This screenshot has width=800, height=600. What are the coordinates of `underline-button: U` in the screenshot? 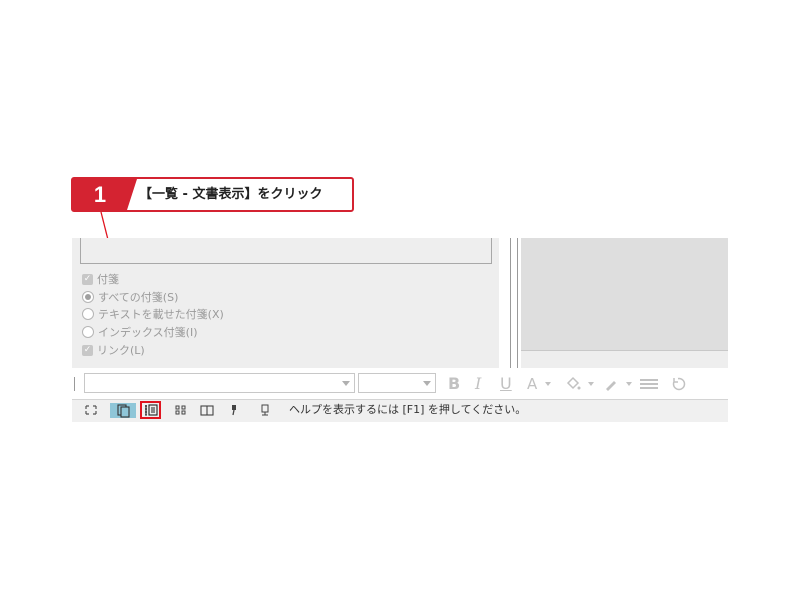 It's located at (506, 384).